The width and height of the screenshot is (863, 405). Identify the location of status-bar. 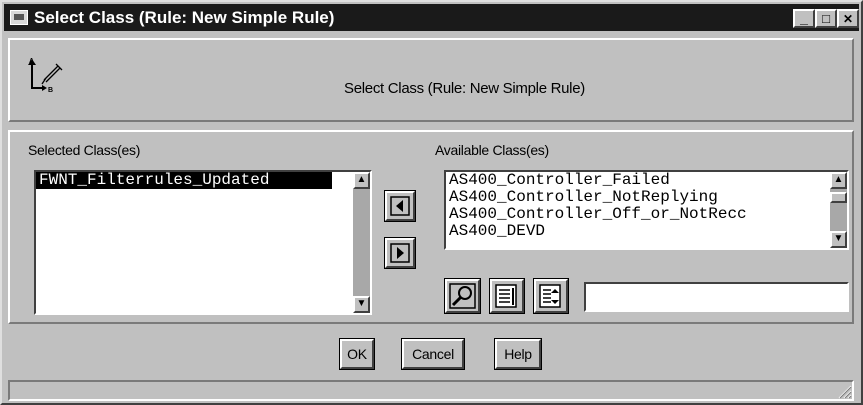
(431, 390).